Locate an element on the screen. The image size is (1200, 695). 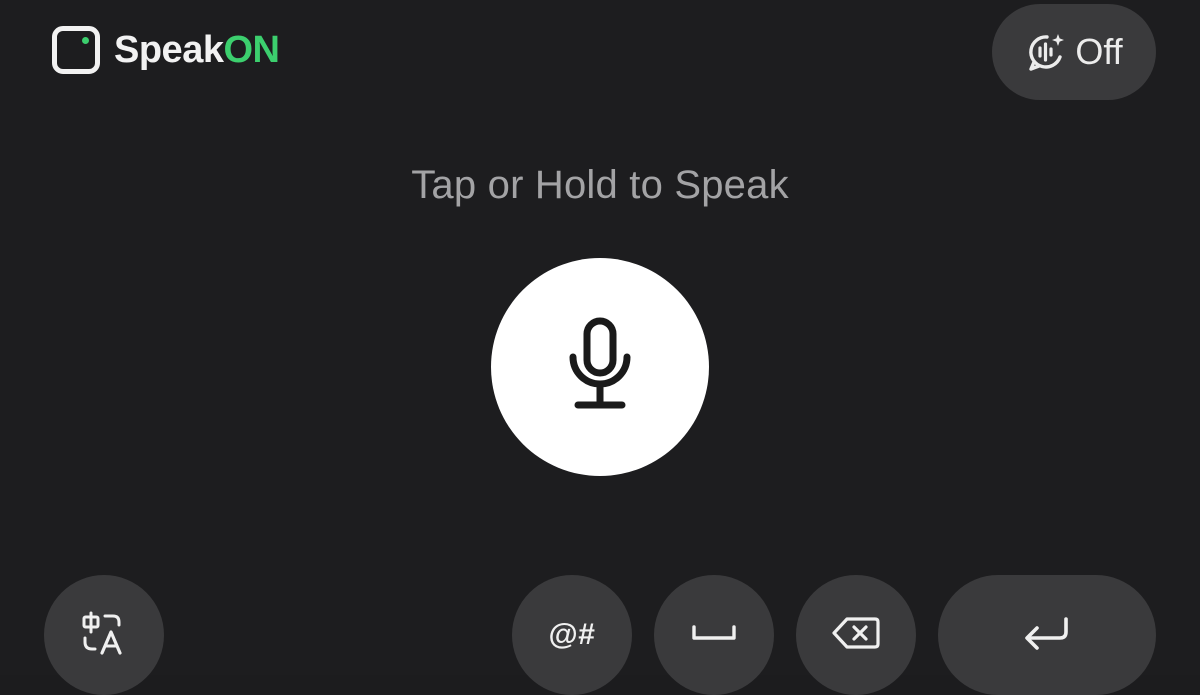
space-icon is located at coordinates (714, 635).